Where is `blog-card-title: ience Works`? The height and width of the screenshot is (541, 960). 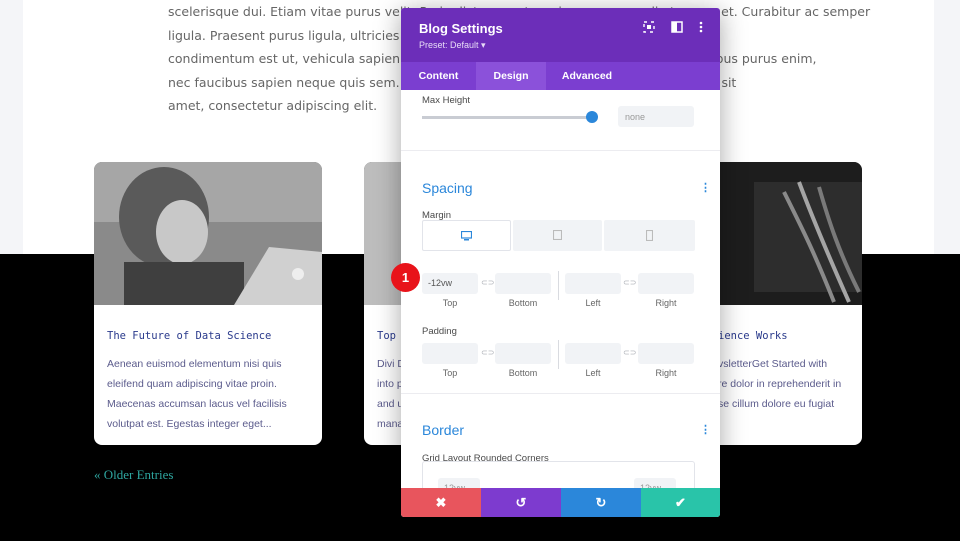
blog-card-title: ience Works is located at coordinates (753, 336).